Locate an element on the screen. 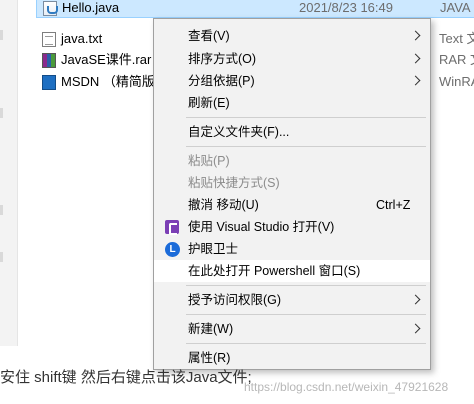  file-date: 2021/8/23 16:49 is located at coordinates (346, 7).